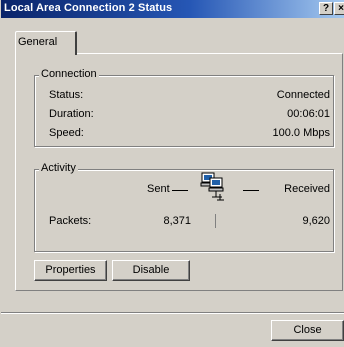 This screenshot has width=344, height=347. What do you see at coordinates (307, 189) in the screenshot?
I see `received-label: Received` at bounding box center [307, 189].